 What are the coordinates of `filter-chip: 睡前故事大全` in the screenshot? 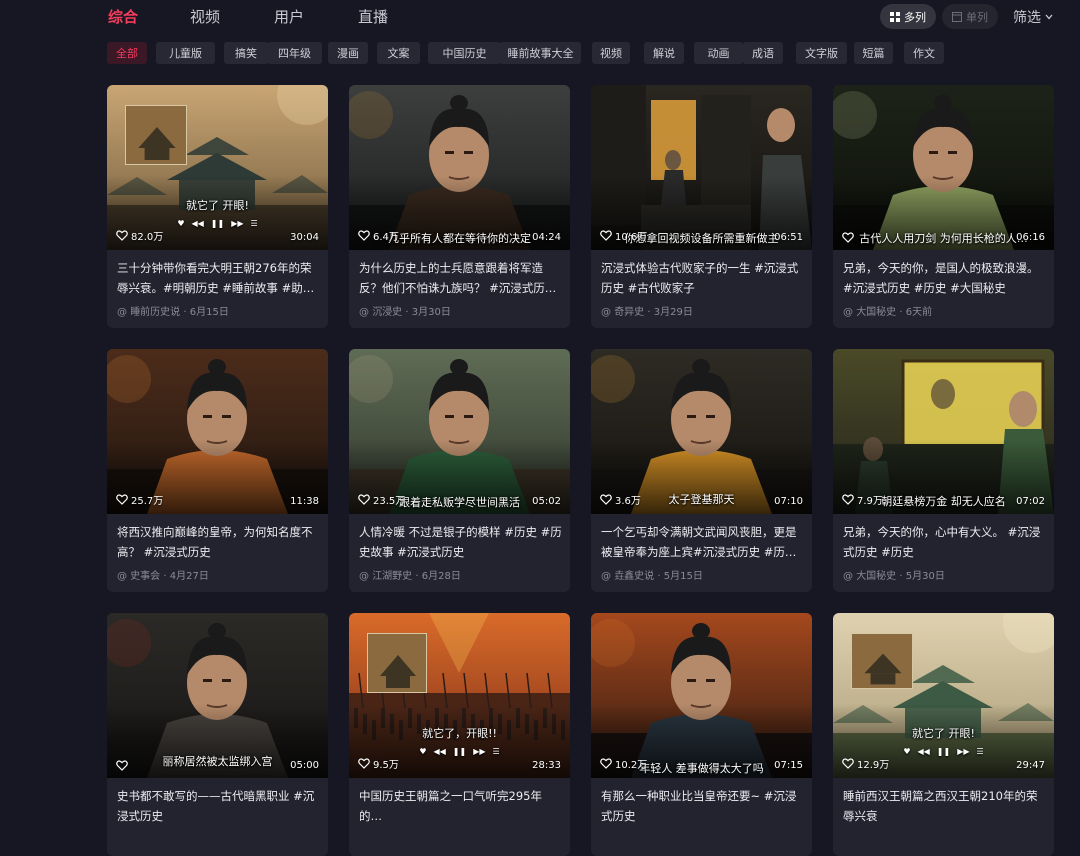 It's located at (540, 53).